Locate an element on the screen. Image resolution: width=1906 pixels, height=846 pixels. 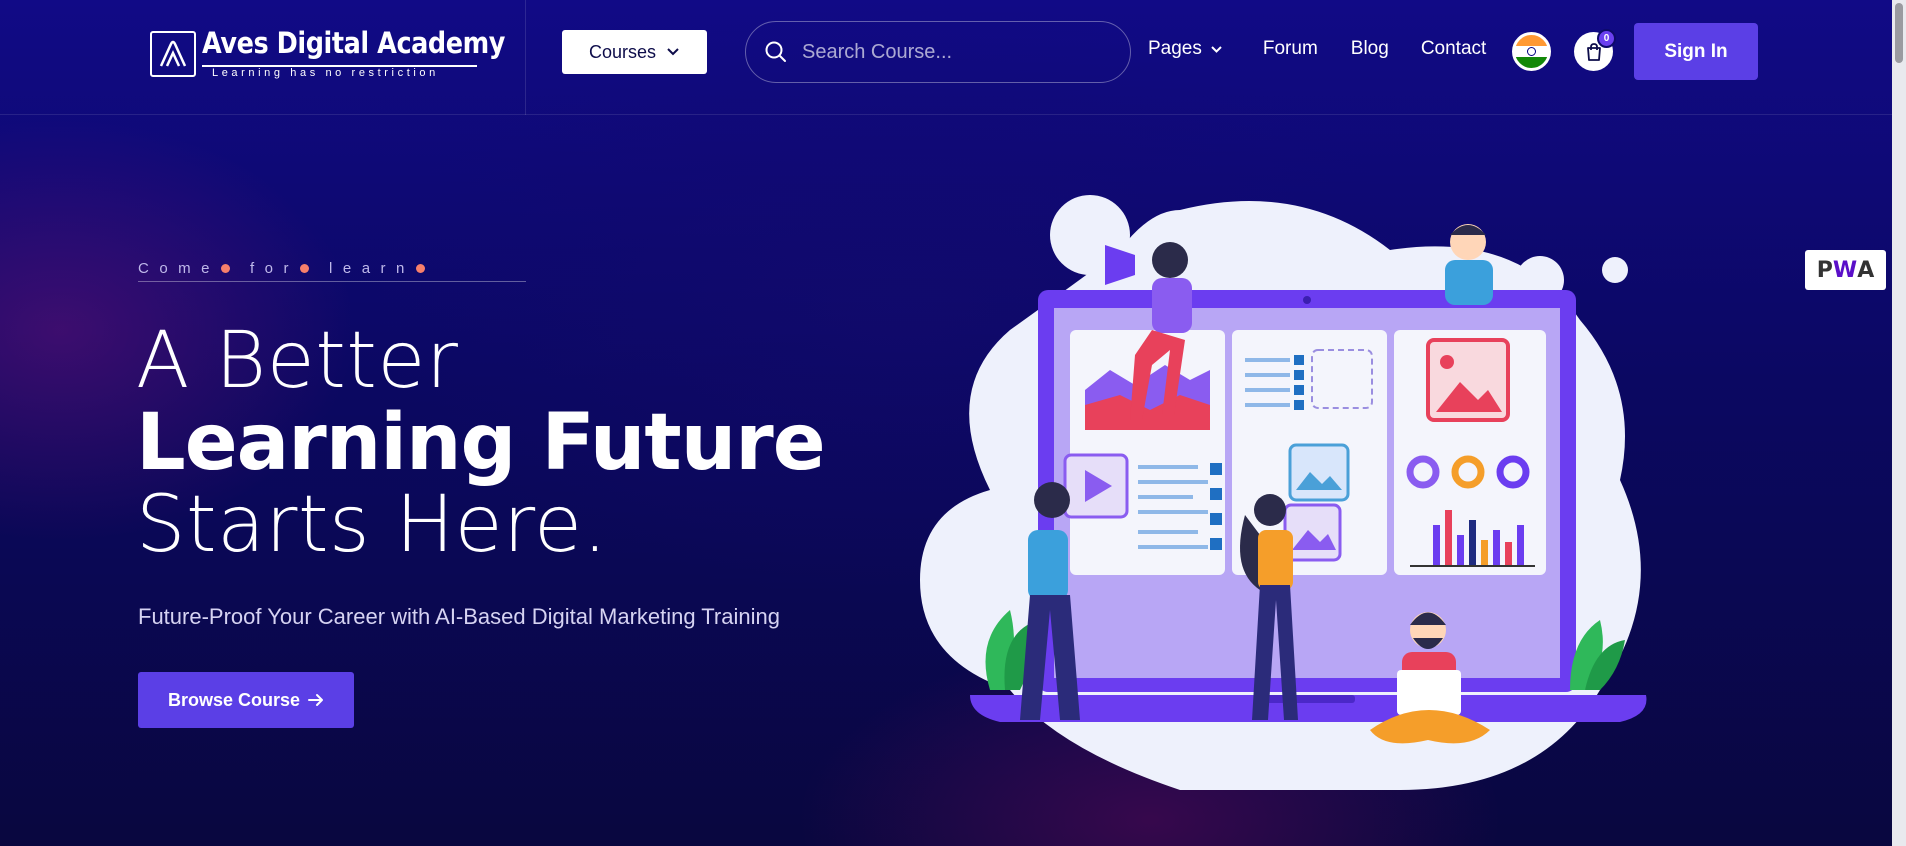
search-bar is located at coordinates (938, 52).